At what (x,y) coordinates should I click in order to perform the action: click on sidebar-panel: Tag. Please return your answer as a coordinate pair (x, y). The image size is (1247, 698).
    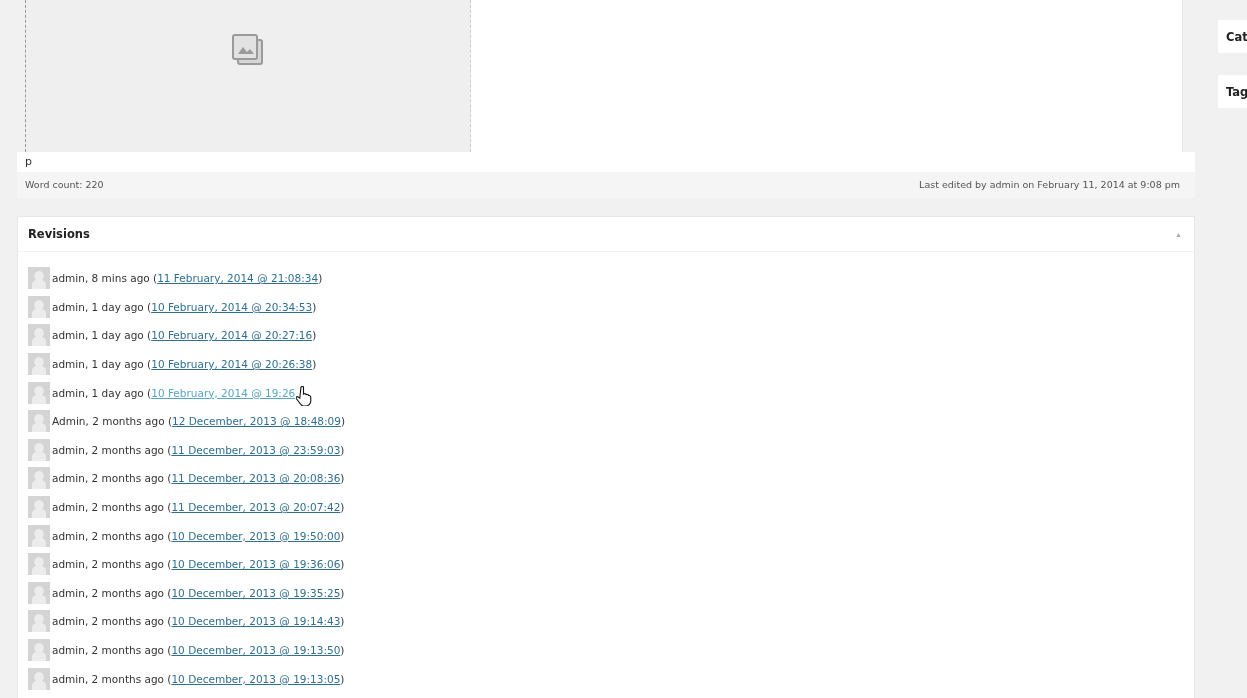
    Looking at the image, I should click on (1232, 91).